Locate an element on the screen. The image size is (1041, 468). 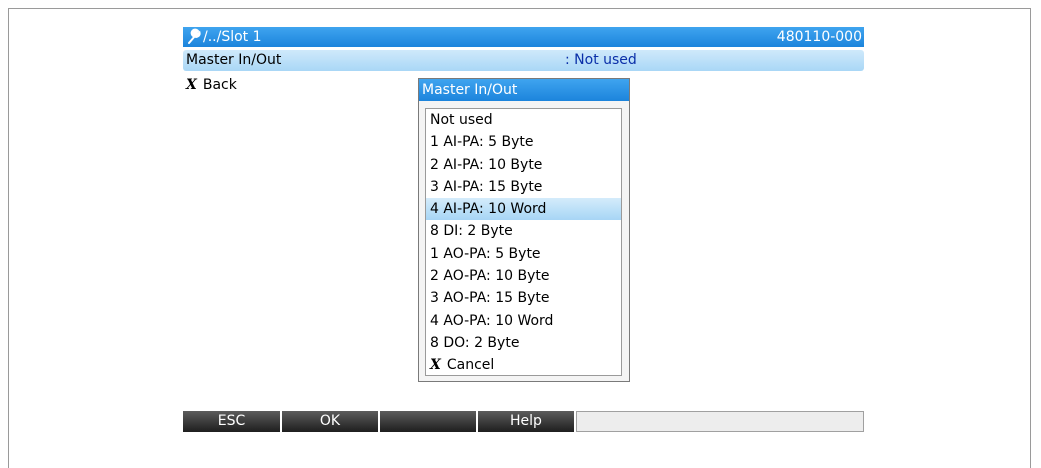
option-item: 4 AO-PA: 10 Word is located at coordinates (523, 321).